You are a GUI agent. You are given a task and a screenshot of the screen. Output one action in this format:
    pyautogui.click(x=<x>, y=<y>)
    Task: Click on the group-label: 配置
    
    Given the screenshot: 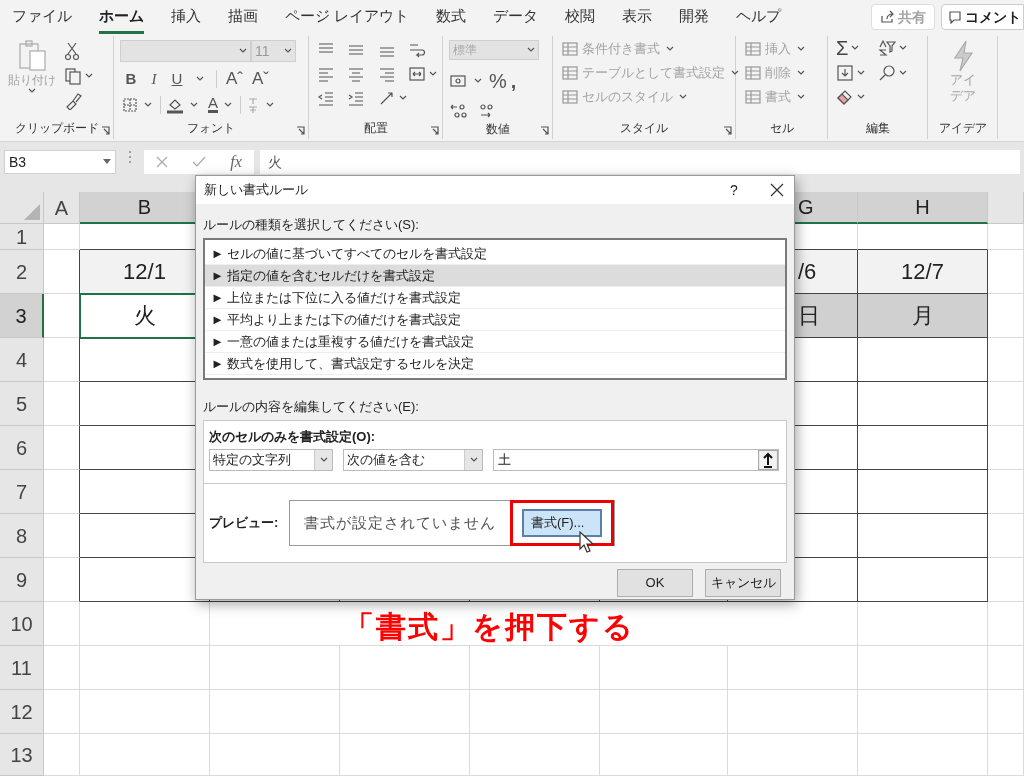 What is the action you would take?
    pyautogui.click(x=375, y=129)
    